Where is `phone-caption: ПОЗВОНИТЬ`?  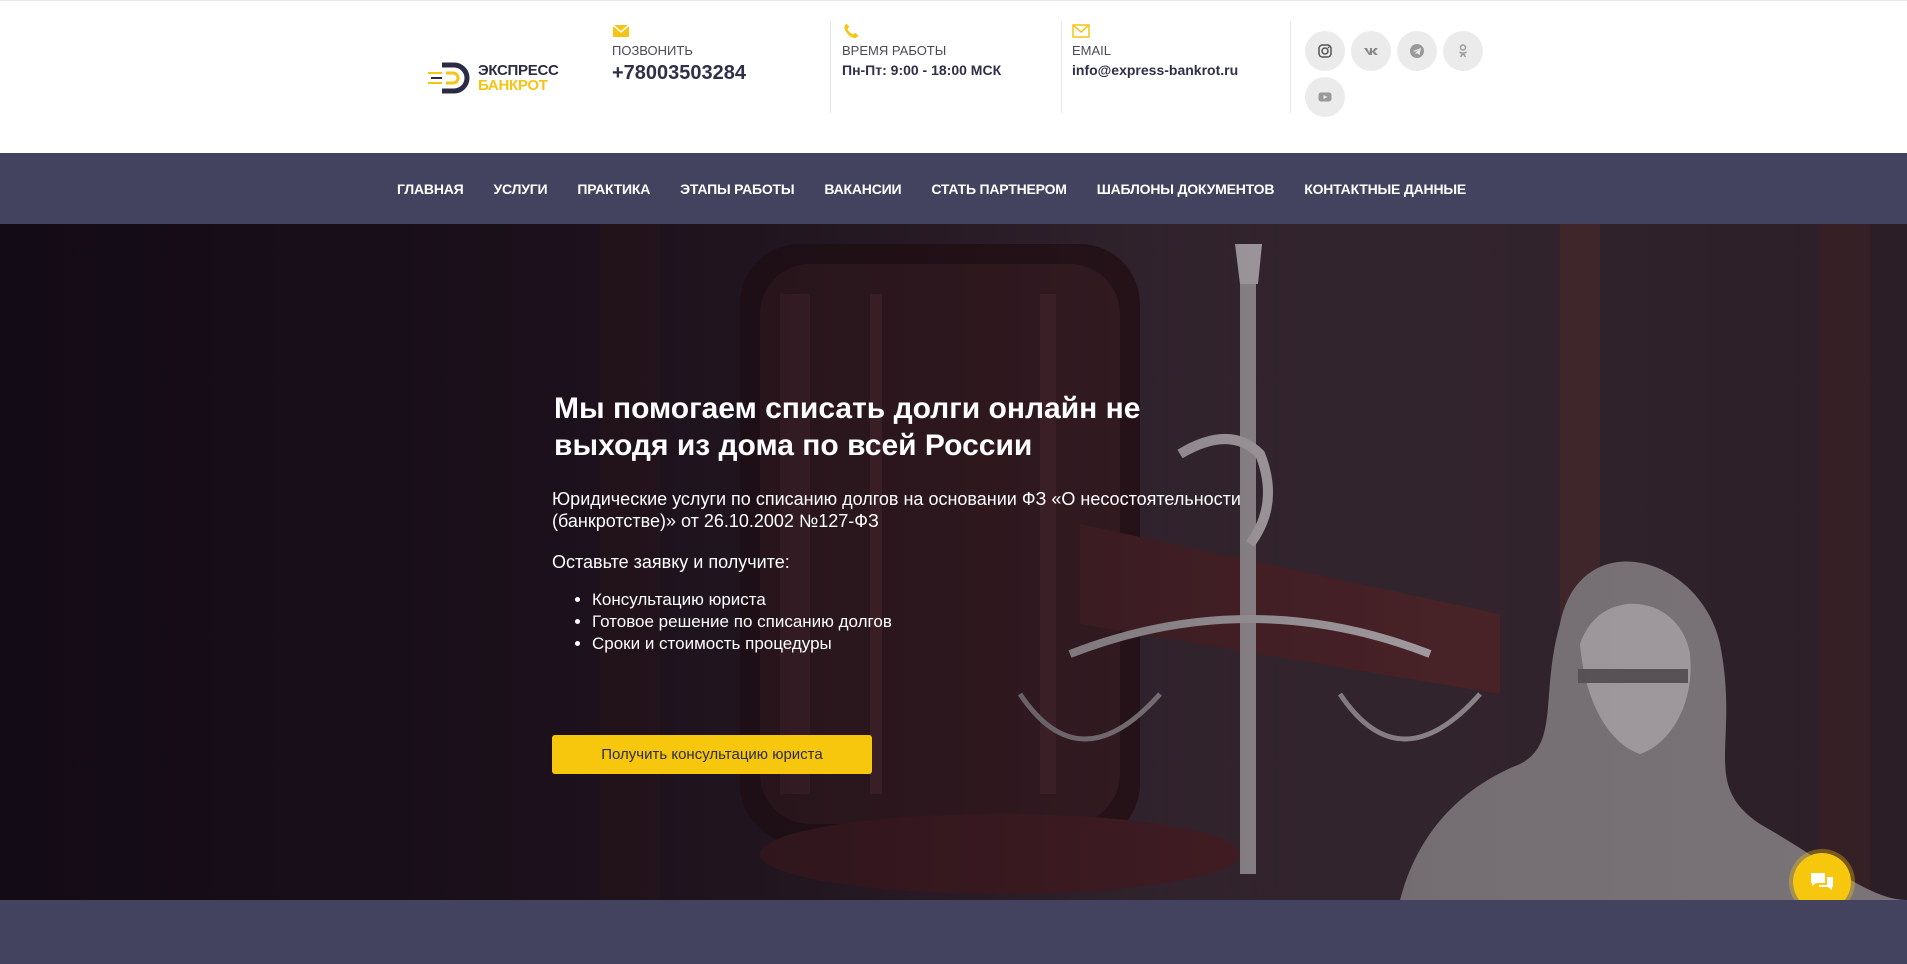 phone-caption: ПОЗВОНИТЬ is located at coordinates (652, 50).